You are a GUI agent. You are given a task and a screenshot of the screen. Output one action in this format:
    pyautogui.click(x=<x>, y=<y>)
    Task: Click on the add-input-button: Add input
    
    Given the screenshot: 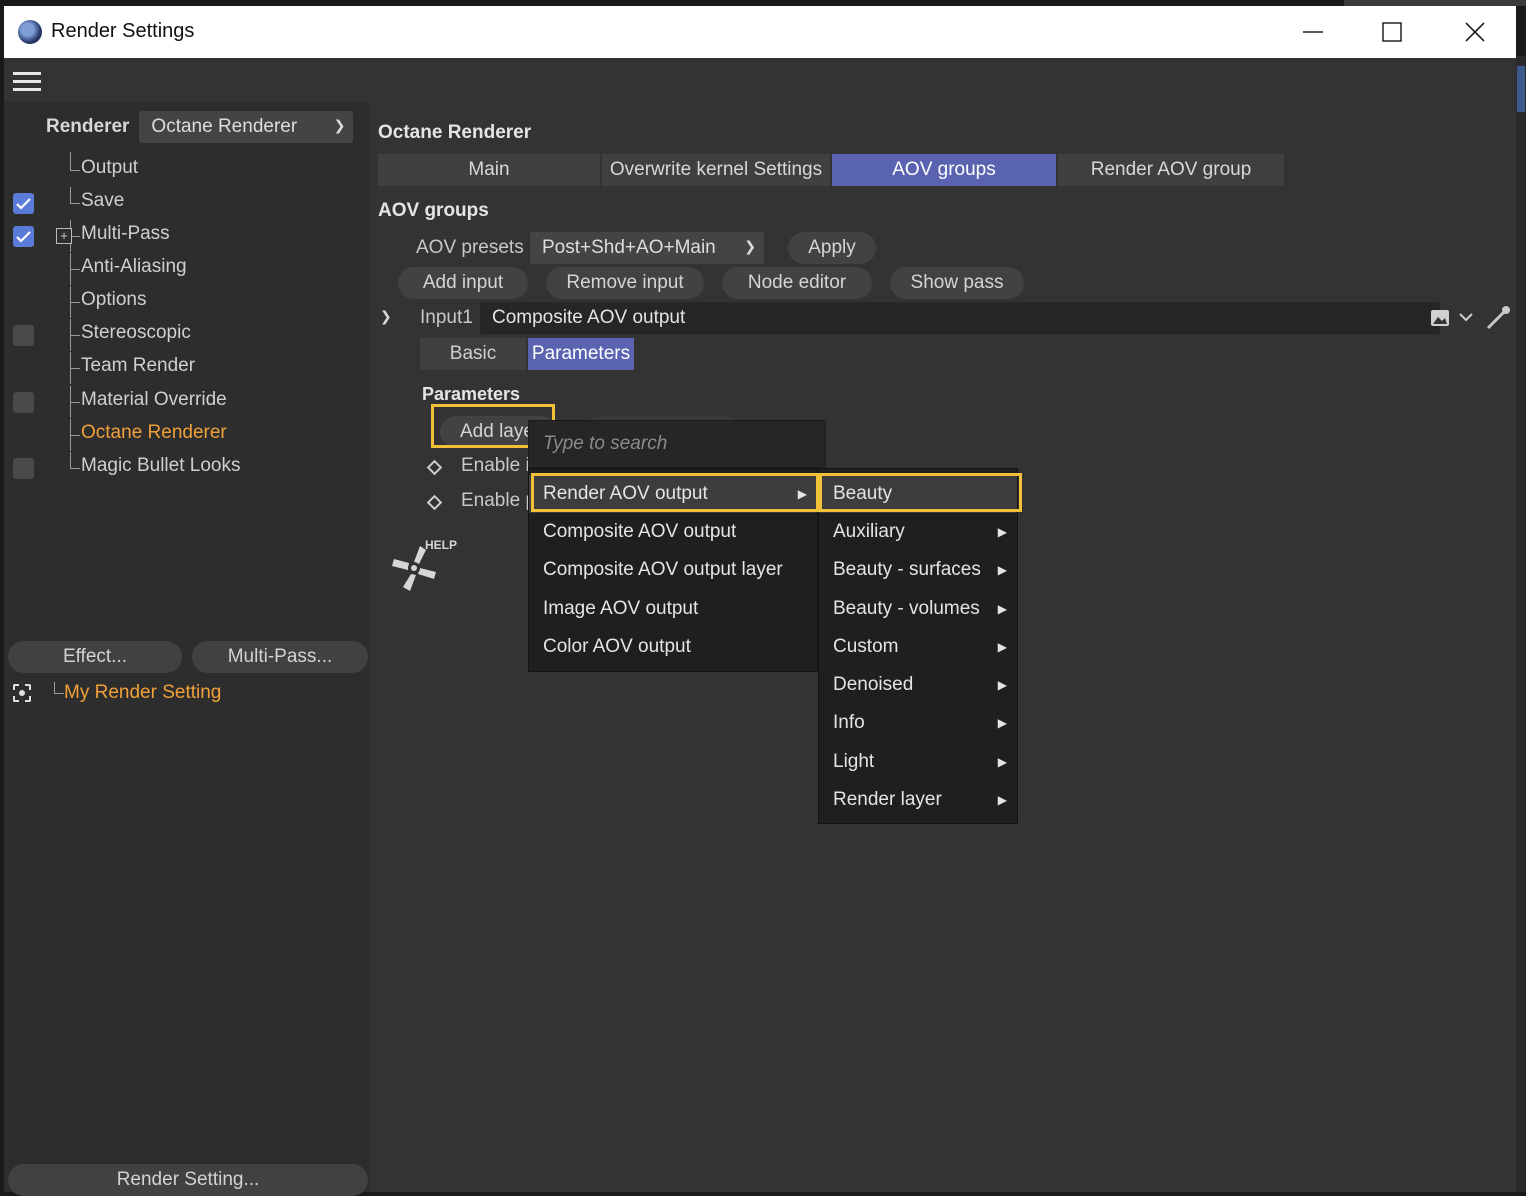 What is the action you would take?
    pyautogui.click(x=463, y=283)
    